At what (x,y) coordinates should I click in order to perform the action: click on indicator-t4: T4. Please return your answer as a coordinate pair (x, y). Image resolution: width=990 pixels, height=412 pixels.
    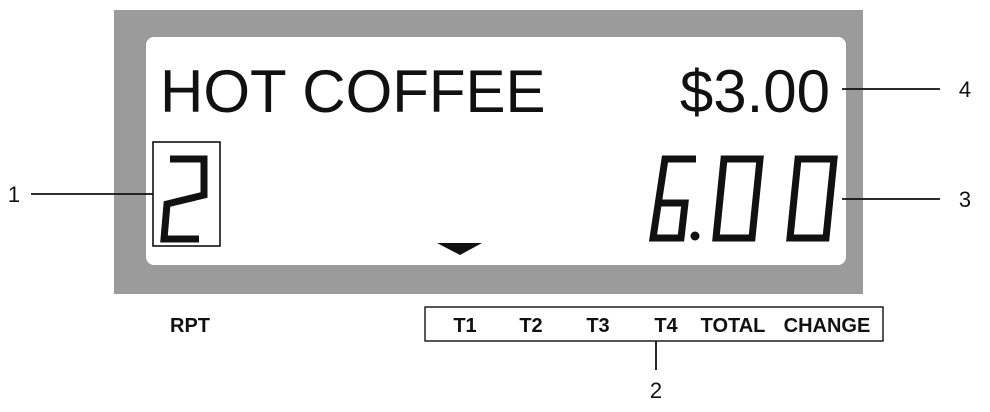
    Looking at the image, I should click on (666, 326).